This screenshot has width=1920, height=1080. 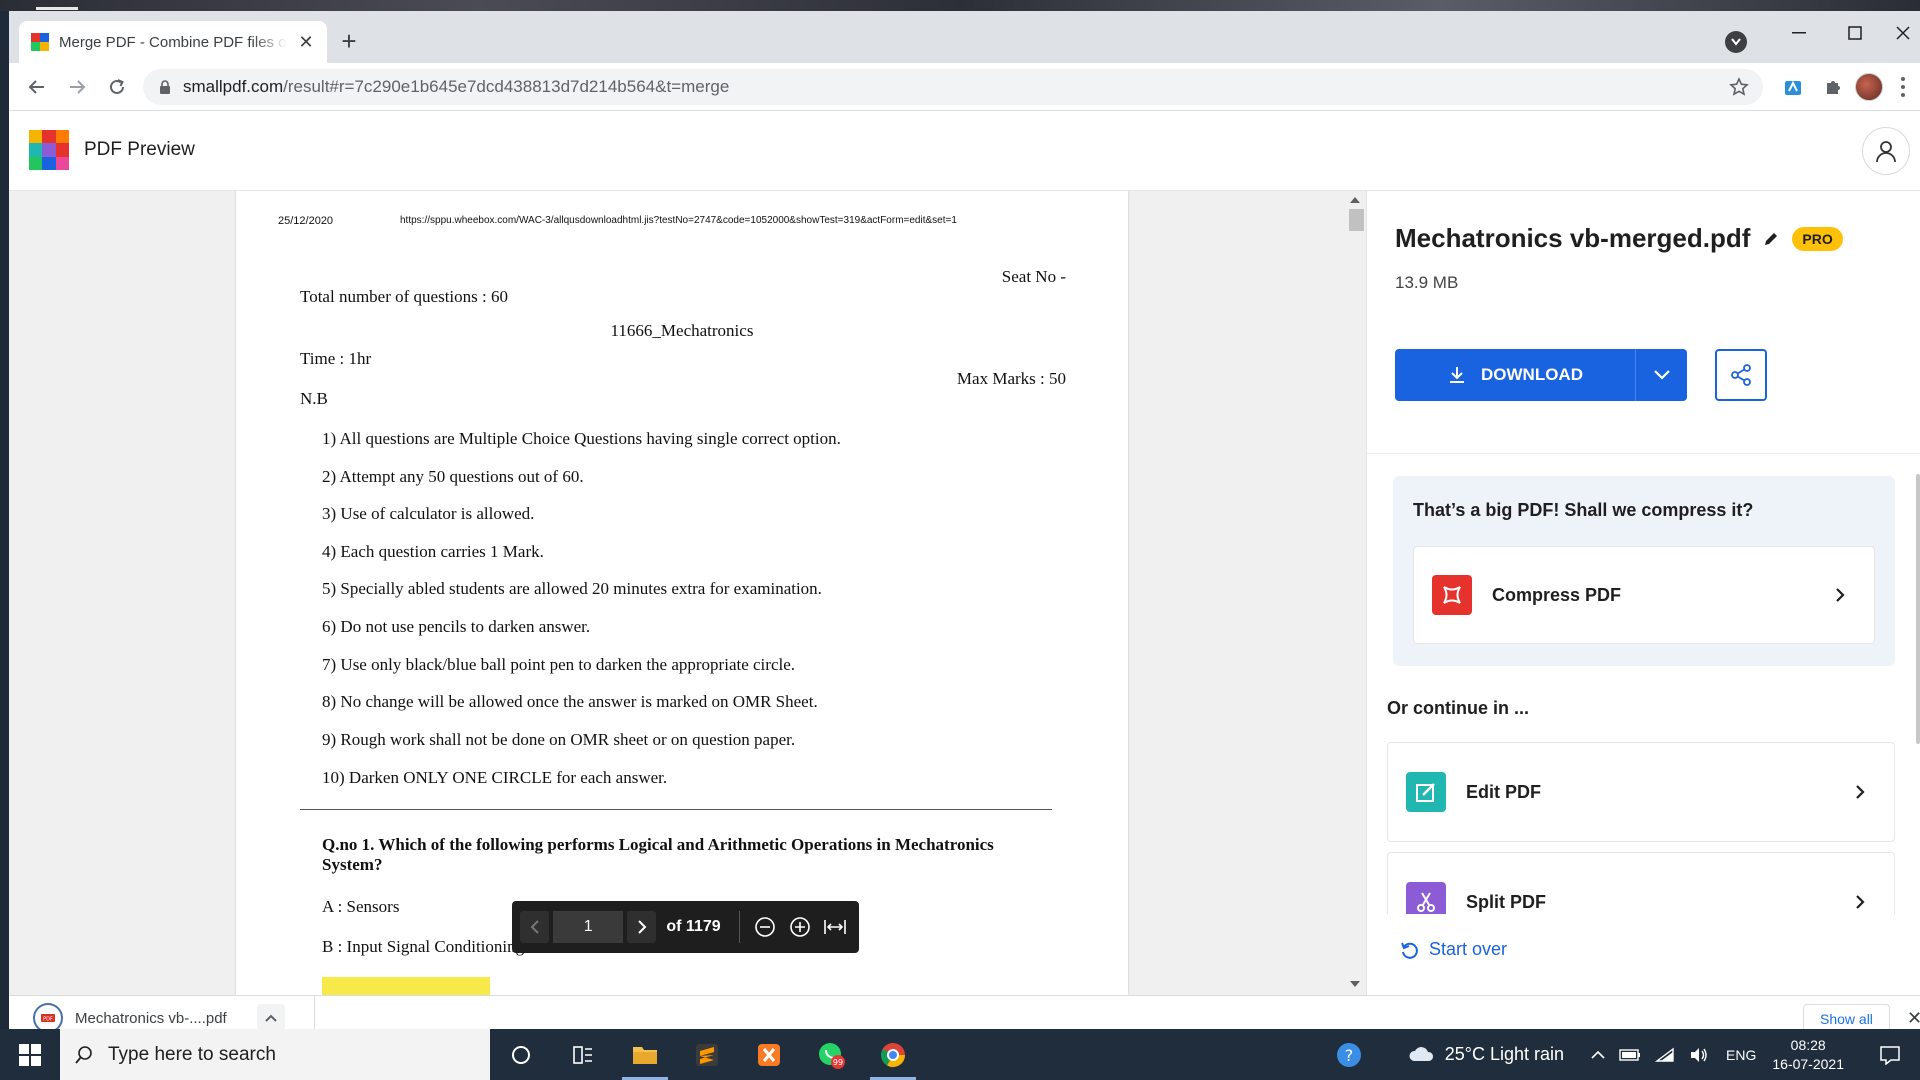 What do you see at coordinates (838, 1062) in the screenshot?
I see `whatsapp-badge-count: 99` at bounding box center [838, 1062].